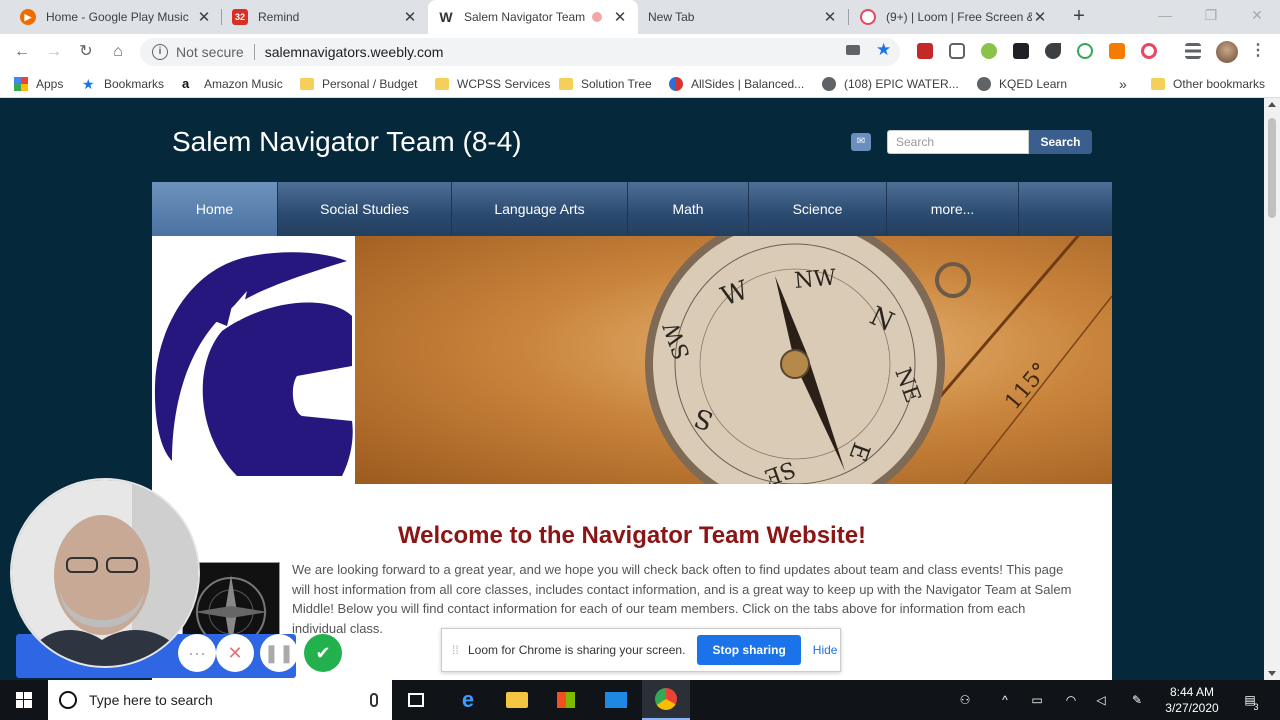 This screenshot has height=720, width=1280. What do you see at coordinates (1272, 673) in the screenshot?
I see `scroll-down-arrow-icon` at bounding box center [1272, 673].